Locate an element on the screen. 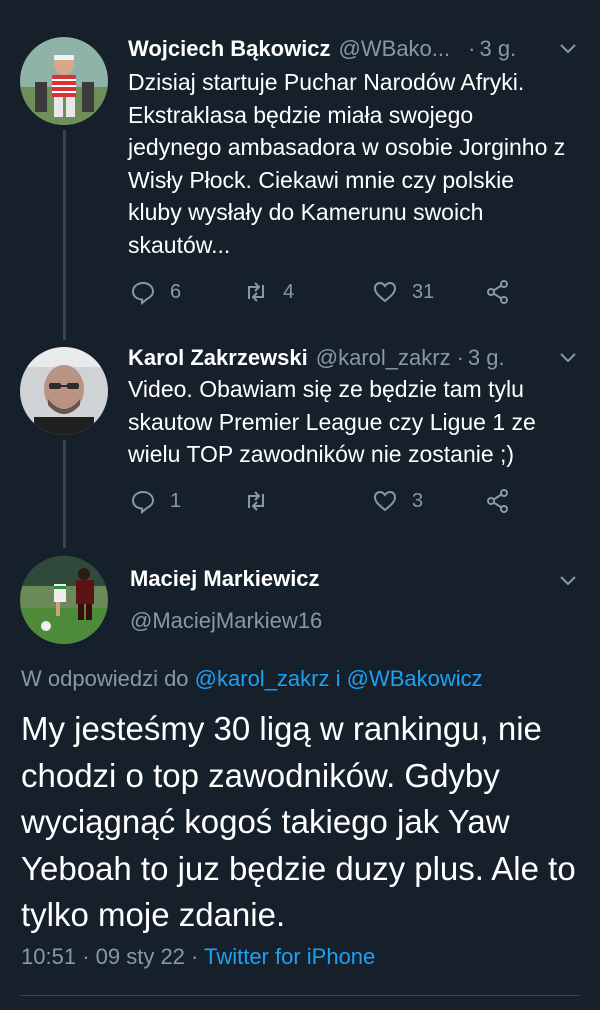  author-handle: @MaciejMarkiew16 is located at coordinates (226, 621).